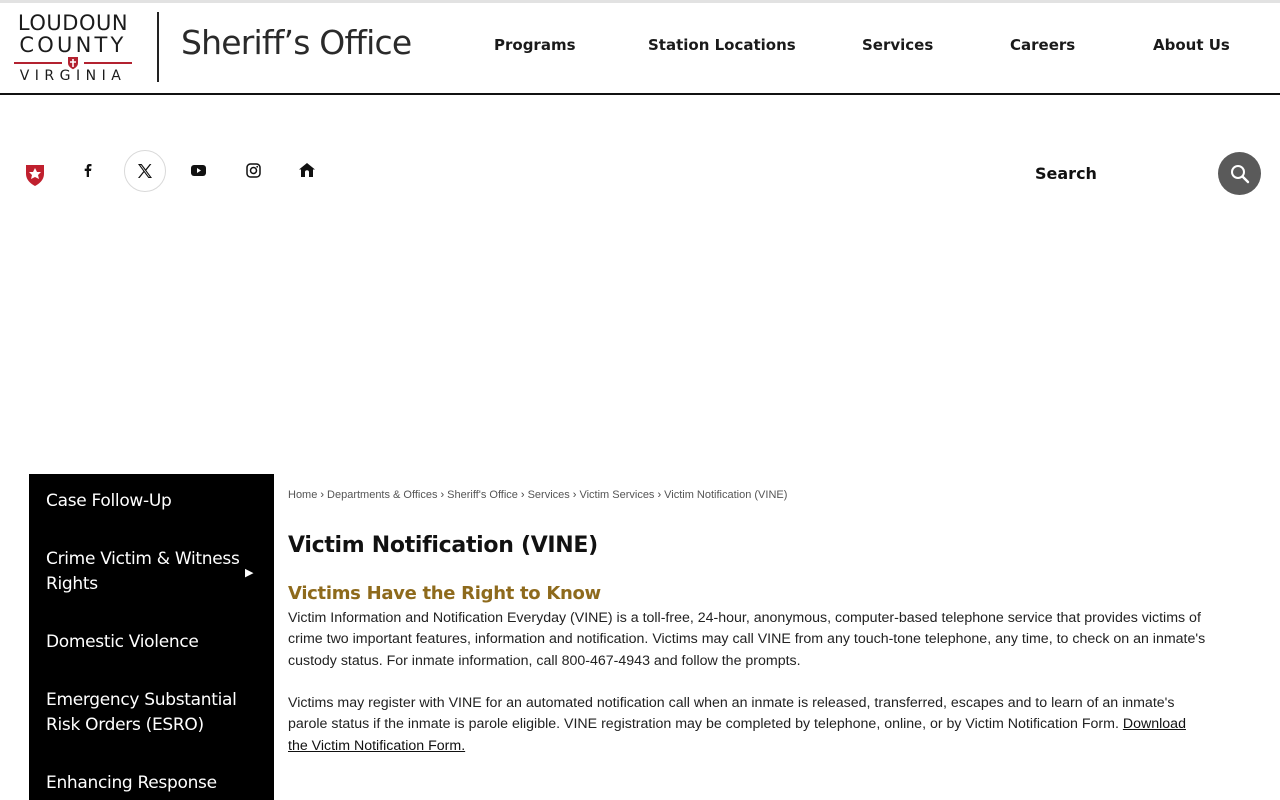 This screenshot has width=1280, height=800. Describe the element at coordinates (145, 171) in the screenshot. I see `x-icon` at that location.